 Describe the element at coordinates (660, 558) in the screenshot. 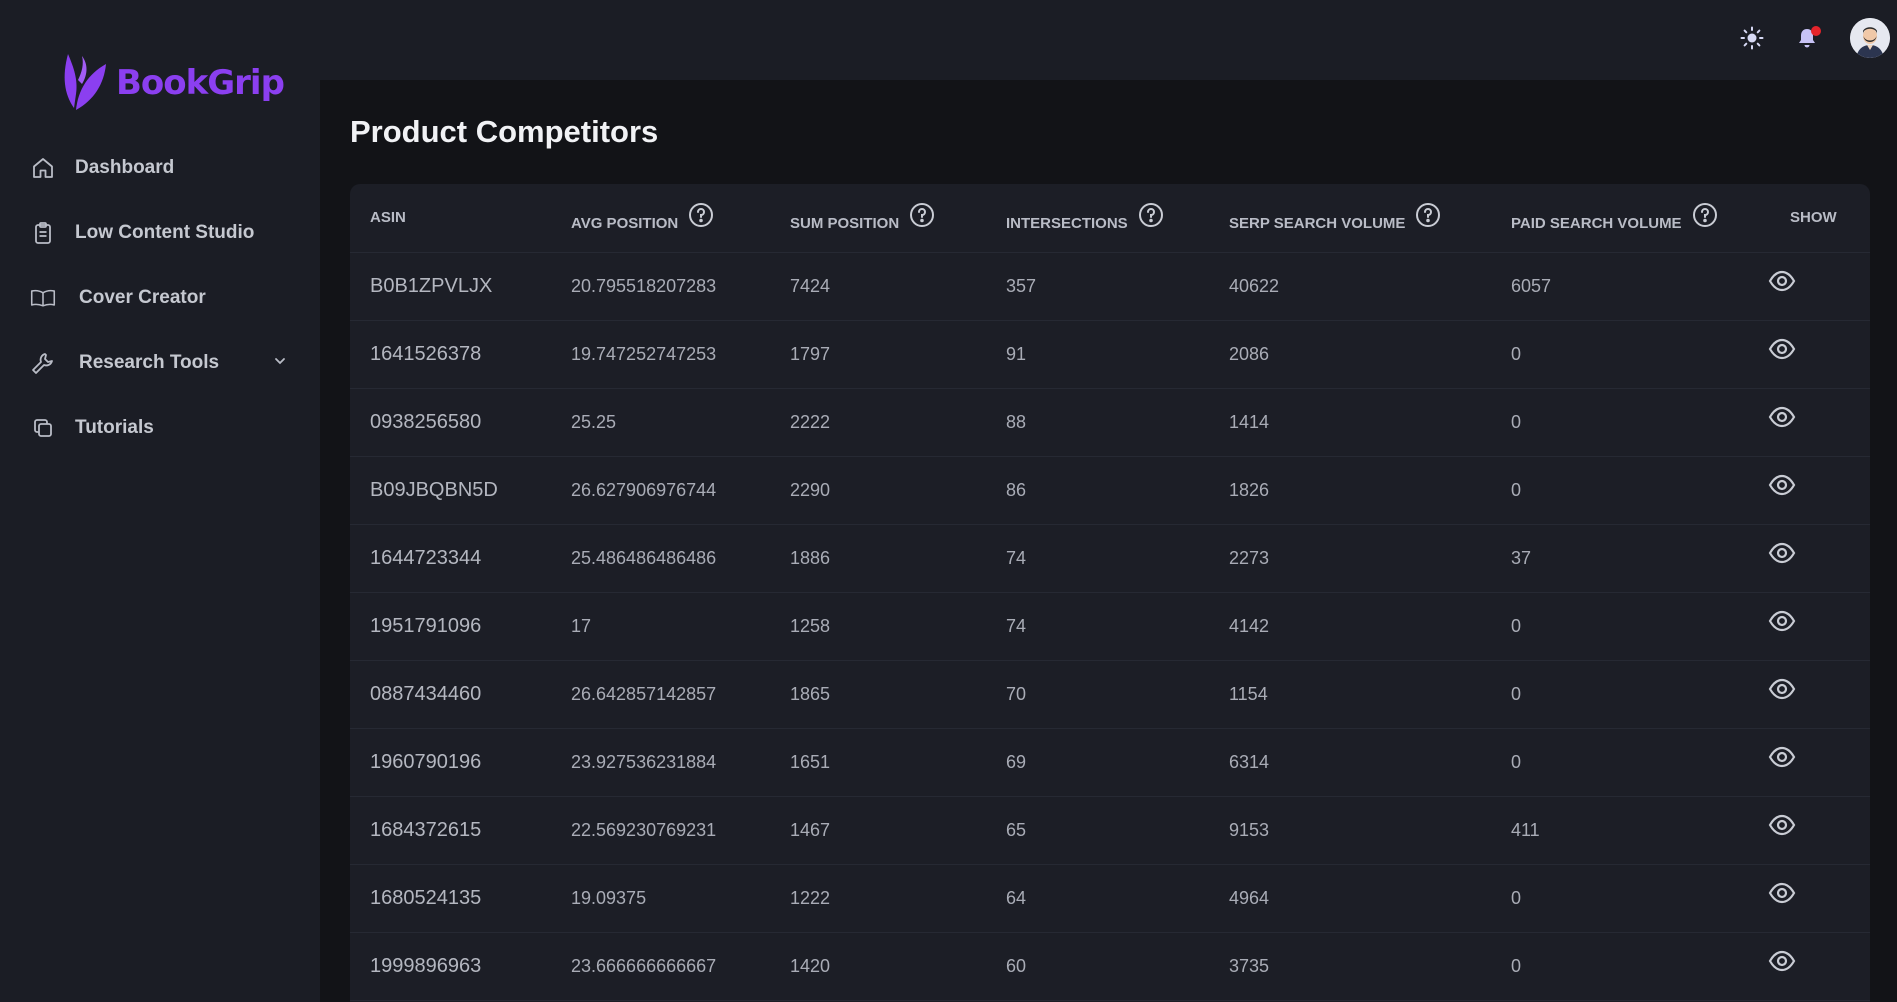

I see `cell-avg-position: 25.486486486486` at that location.